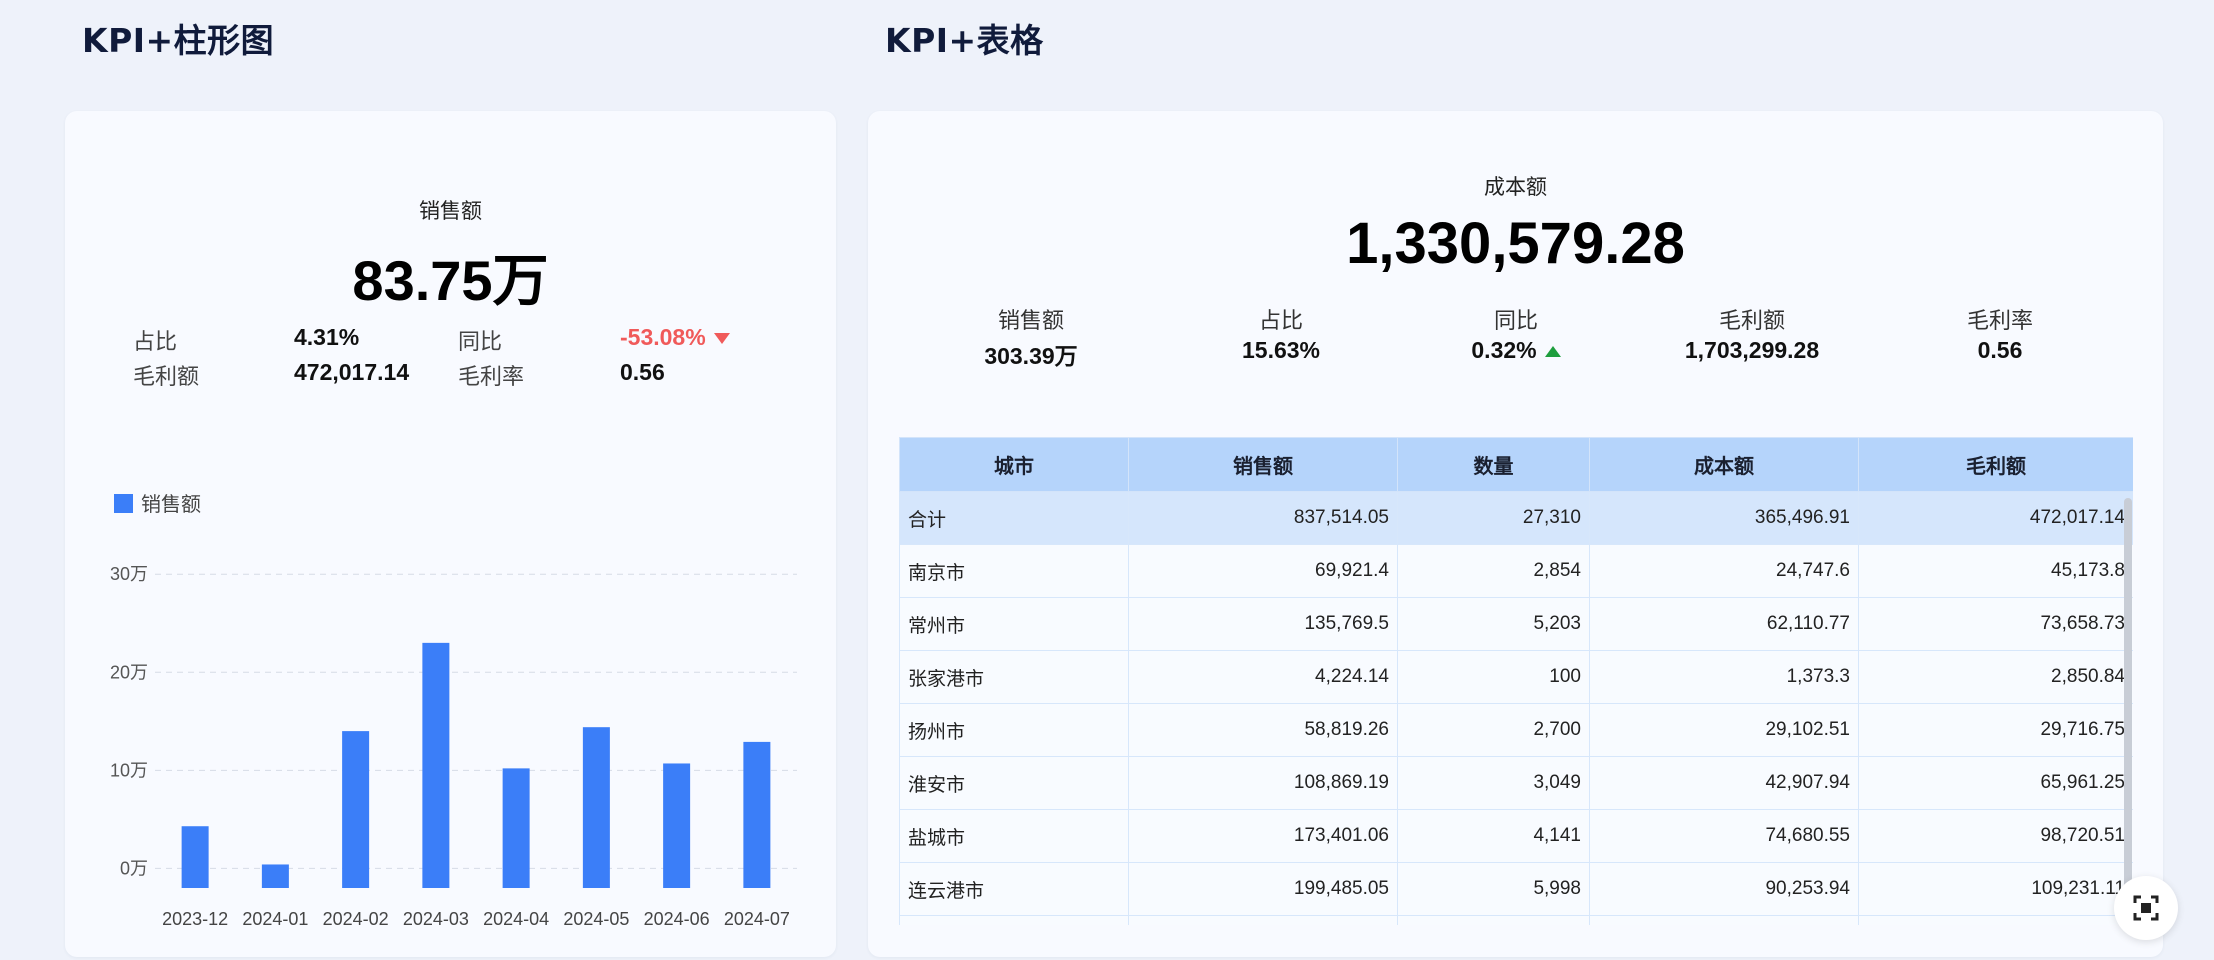 This screenshot has width=2214, height=960. Describe the element at coordinates (1014, 571) in the screenshot. I see `table-cell: 南京市` at that location.